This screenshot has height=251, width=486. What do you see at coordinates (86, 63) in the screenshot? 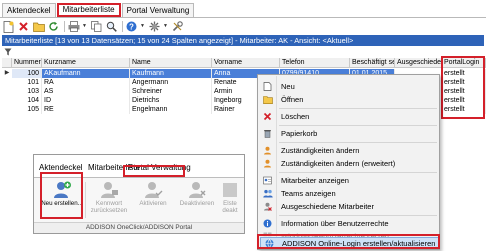
I see `column-header-kurzname: Kurzname` at bounding box center [86, 63].